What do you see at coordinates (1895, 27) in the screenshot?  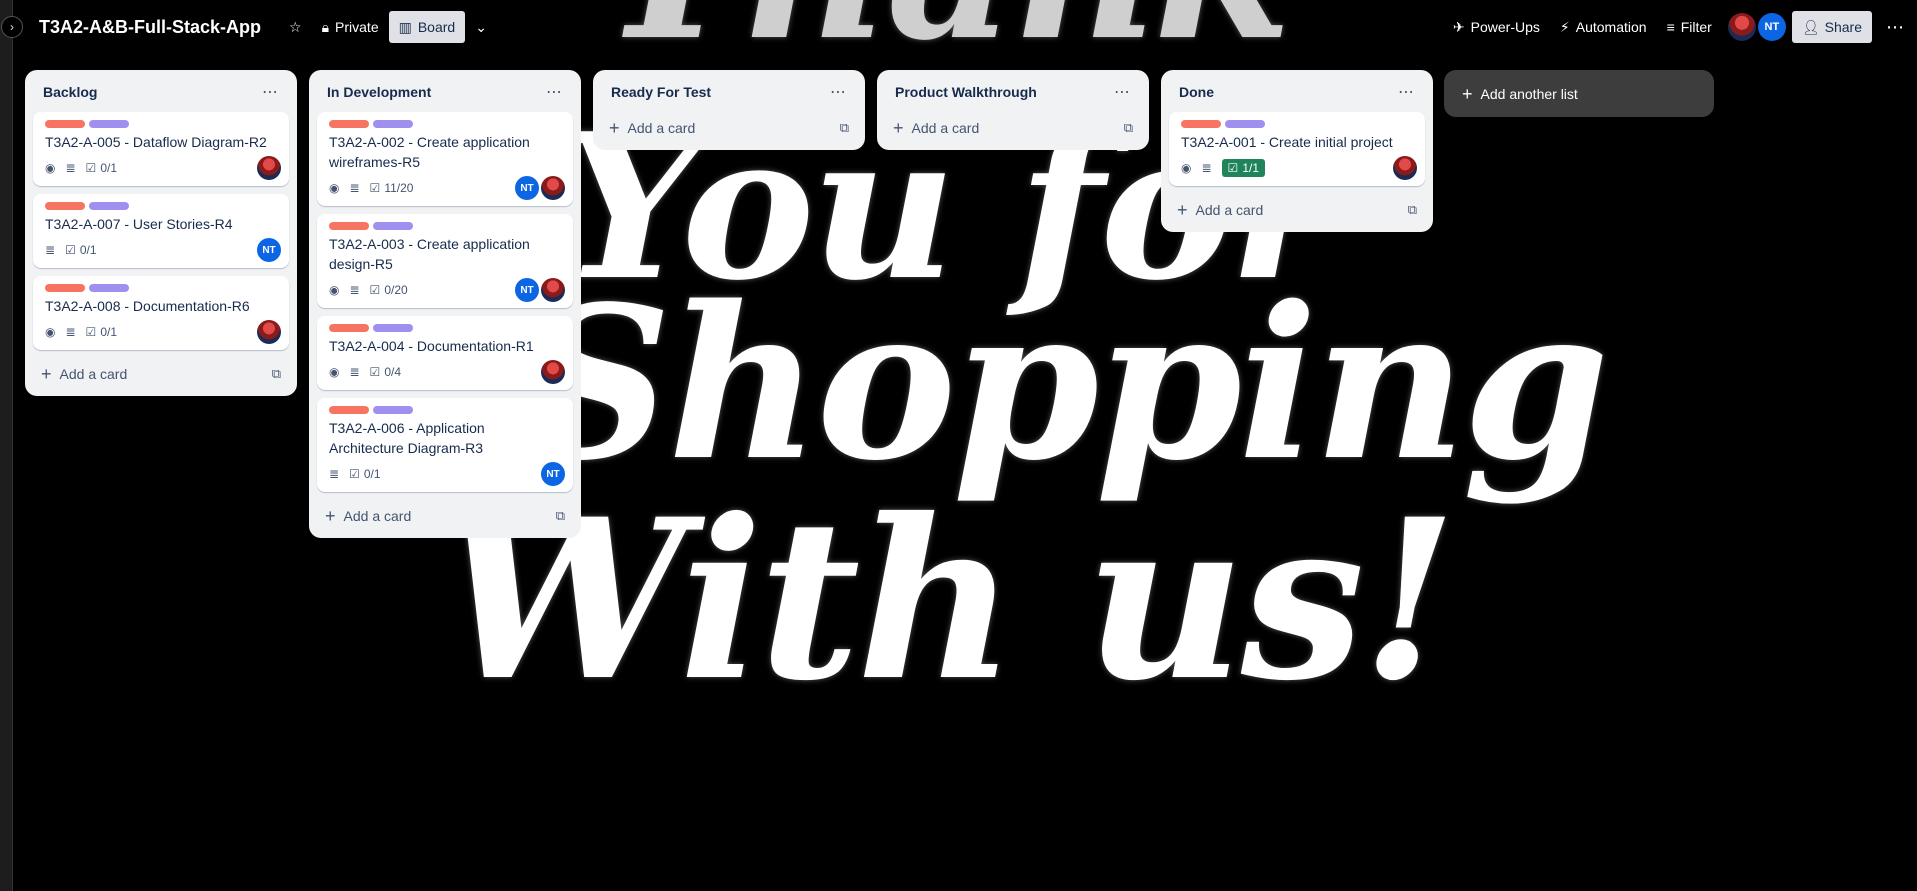 I see `more-options-button: ⋯` at bounding box center [1895, 27].